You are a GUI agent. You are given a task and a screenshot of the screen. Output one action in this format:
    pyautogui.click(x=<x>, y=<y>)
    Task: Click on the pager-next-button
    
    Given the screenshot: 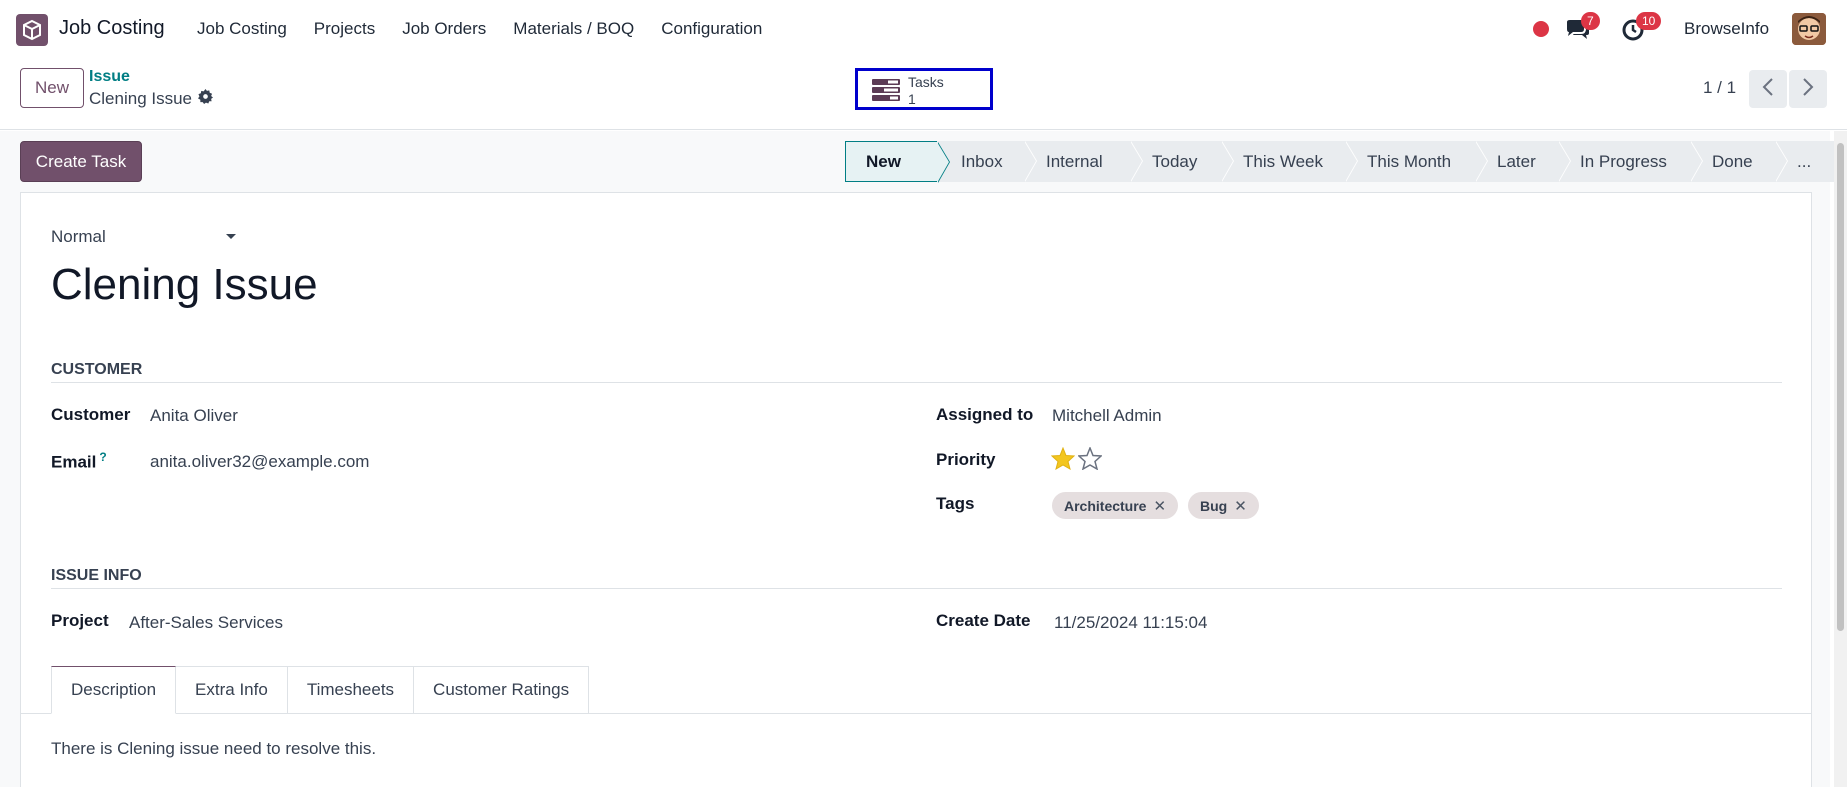 What is the action you would take?
    pyautogui.click(x=1808, y=89)
    